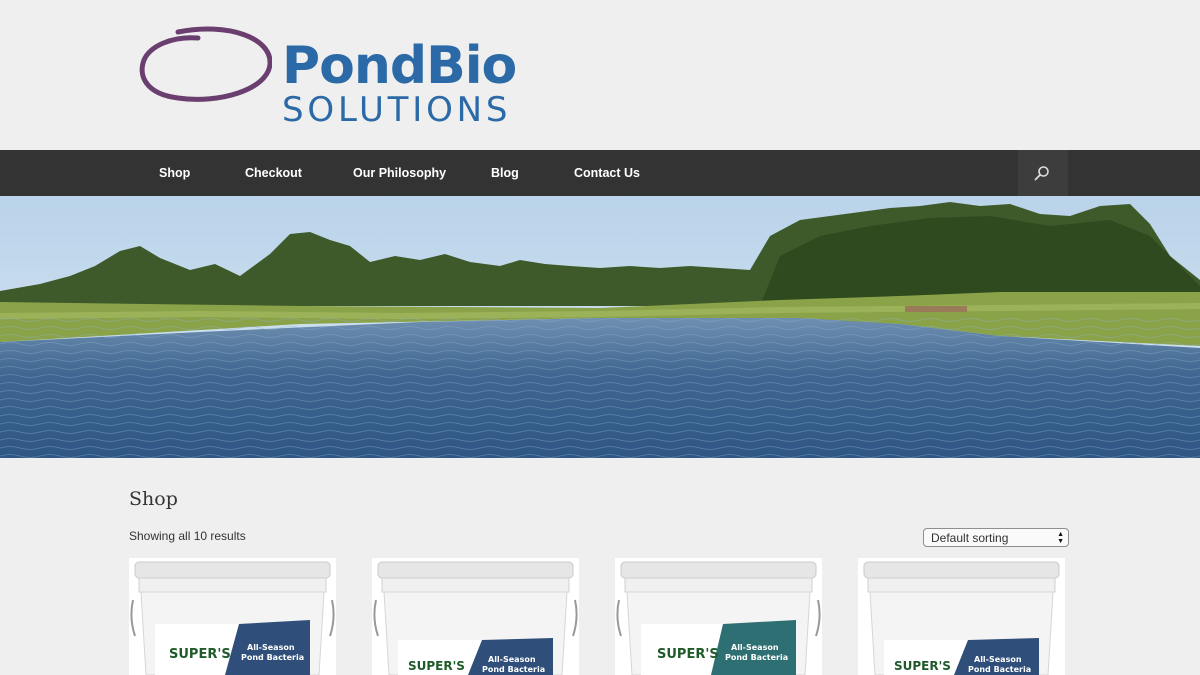 The width and height of the screenshot is (1200, 675). Describe the element at coordinates (174, 173) in the screenshot. I see `nav-item-shop: Shop` at that location.